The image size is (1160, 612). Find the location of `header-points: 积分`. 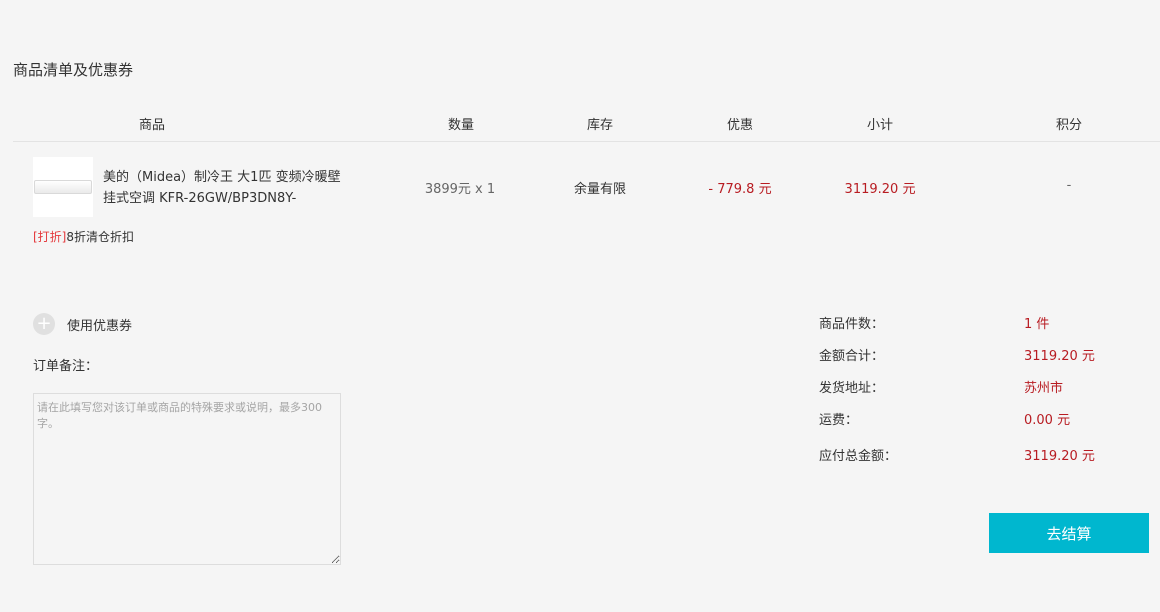

header-points: 积分 is located at coordinates (1068, 125).